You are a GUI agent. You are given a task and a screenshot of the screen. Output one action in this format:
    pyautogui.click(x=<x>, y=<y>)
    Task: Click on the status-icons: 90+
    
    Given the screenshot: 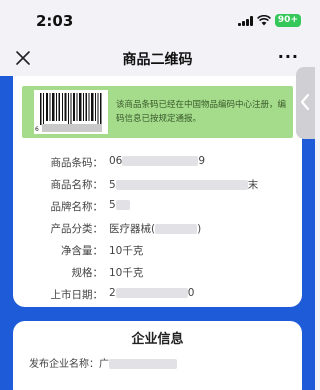 What is the action you would take?
    pyautogui.click(x=269, y=20)
    